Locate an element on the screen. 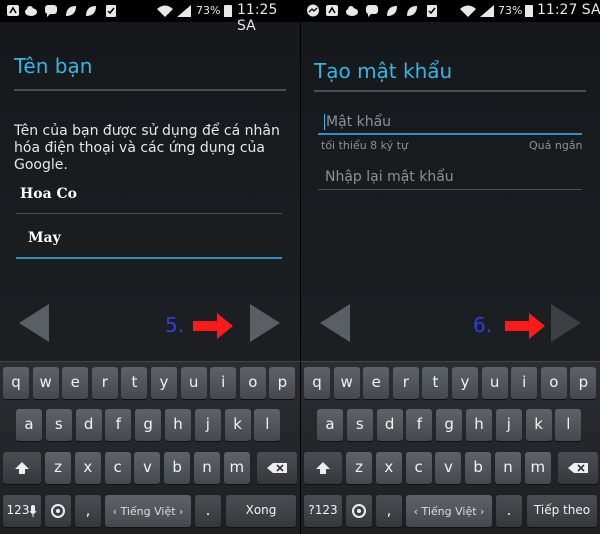 The height and width of the screenshot is (534, 600). space-key-label: ‹ Tiếng Việt › is located at coordinates (148, 511).